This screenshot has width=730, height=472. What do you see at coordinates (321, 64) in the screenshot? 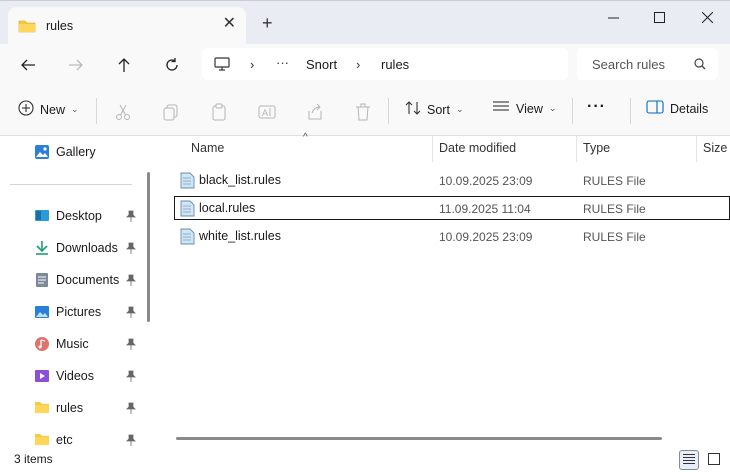
I see `breadcrumb-snort: Snort` at bounding box center [321, 64].